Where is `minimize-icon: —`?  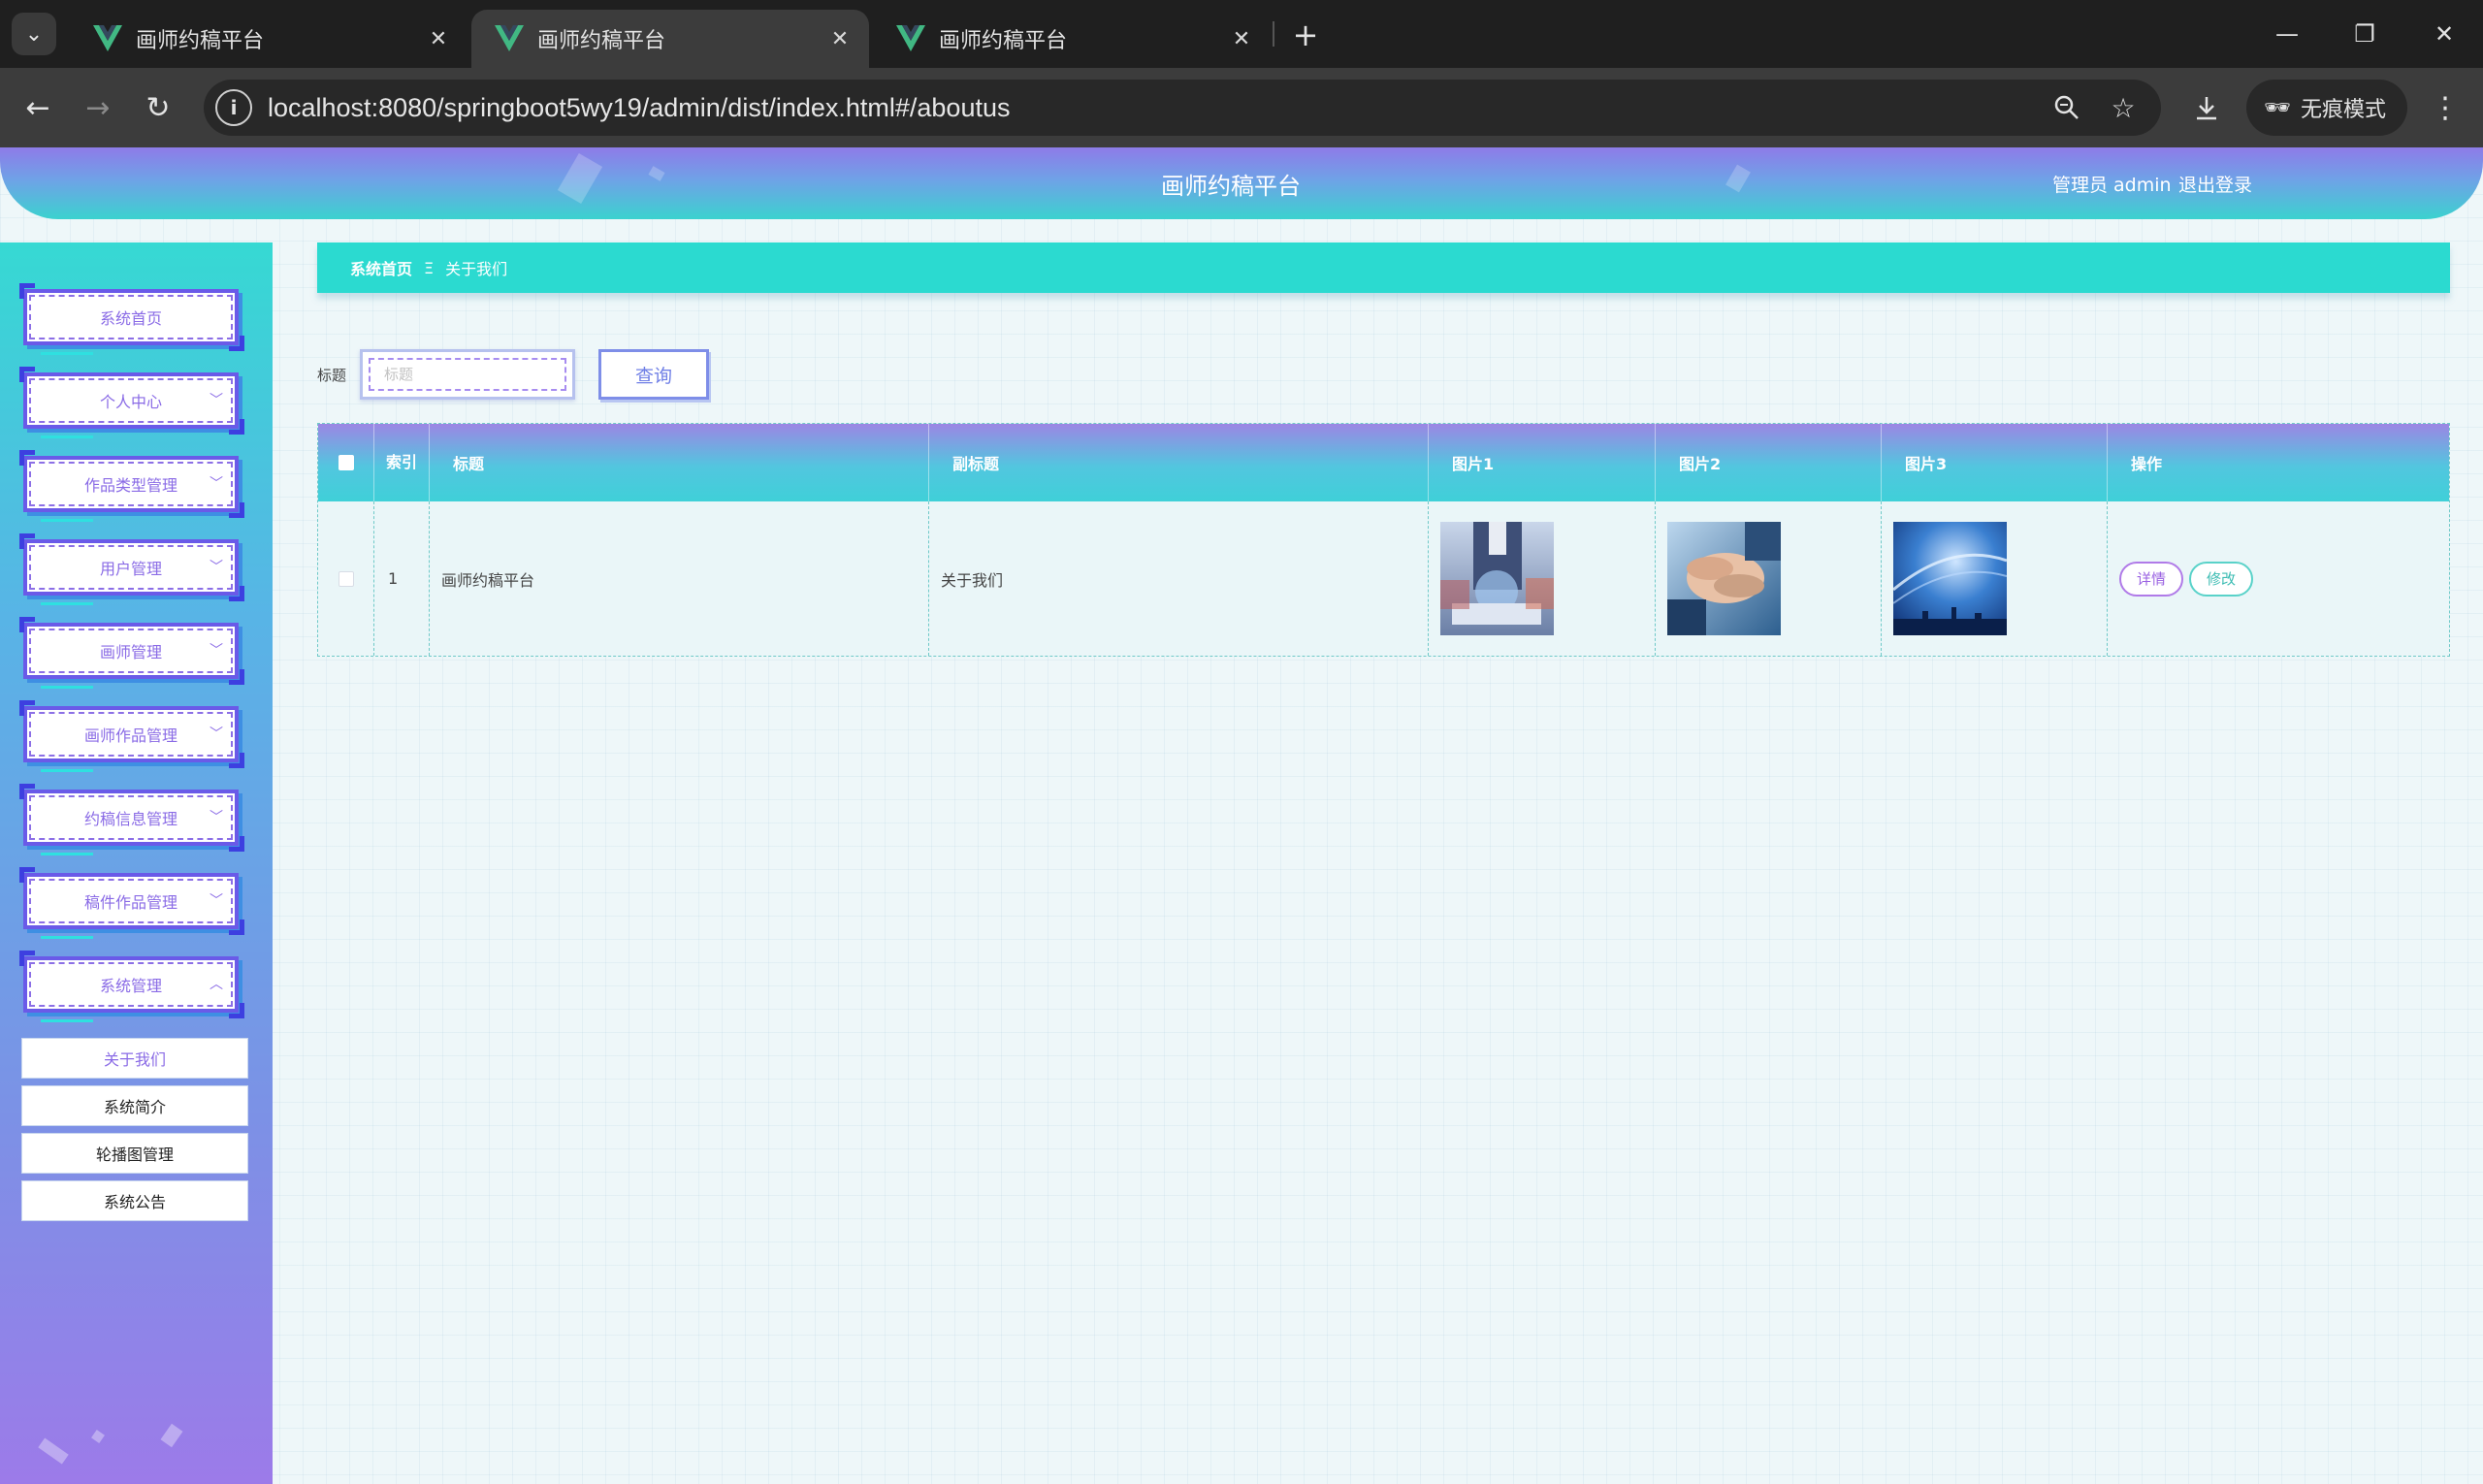 minimize-icon: — is located at coordinates (2287, 34).